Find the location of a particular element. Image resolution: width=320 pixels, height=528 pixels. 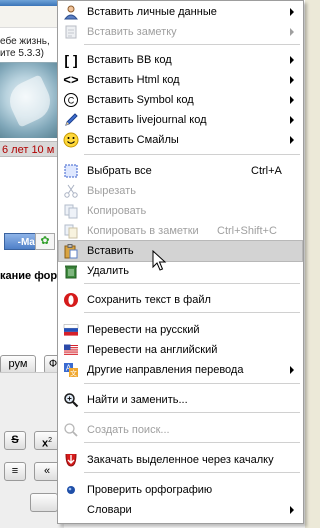

menu-item-insert-livejournal-code: Вставить livejournal код is located at coordinates (180, 120).